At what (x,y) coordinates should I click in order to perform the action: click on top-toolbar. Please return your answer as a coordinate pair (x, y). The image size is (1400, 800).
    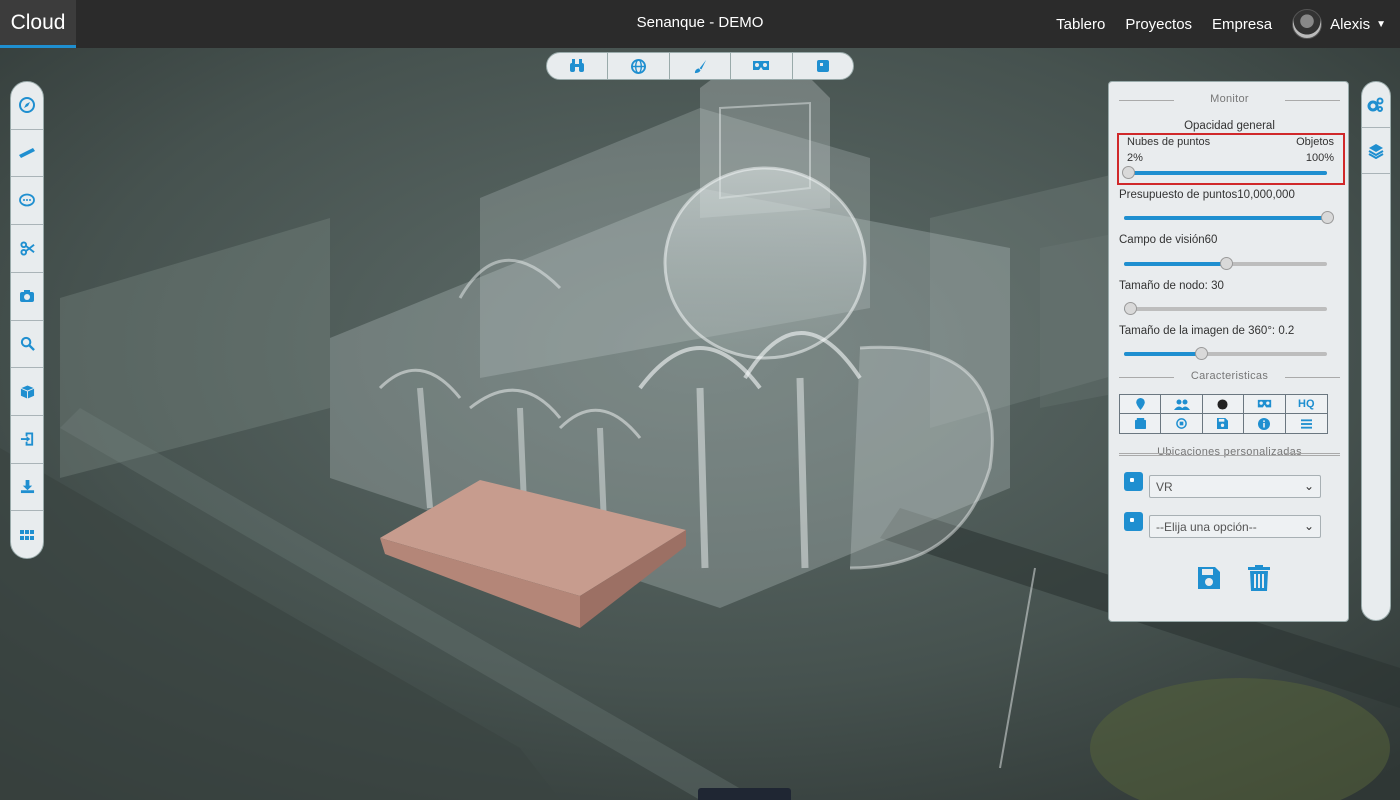
    Looking at the image, I should click on (700, 66).